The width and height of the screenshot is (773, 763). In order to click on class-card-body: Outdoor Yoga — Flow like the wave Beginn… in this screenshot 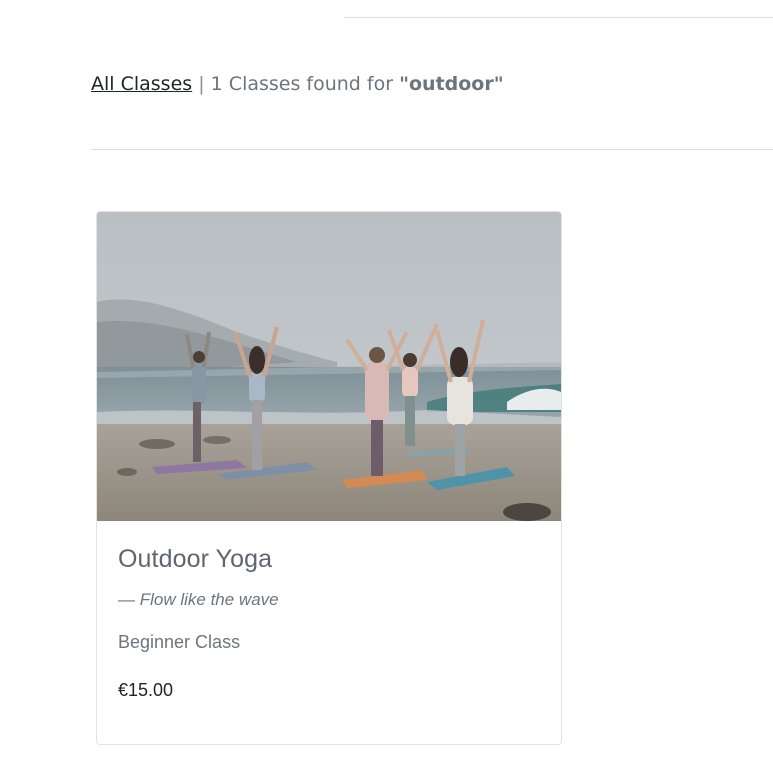, I will do `click(329, 622)`.